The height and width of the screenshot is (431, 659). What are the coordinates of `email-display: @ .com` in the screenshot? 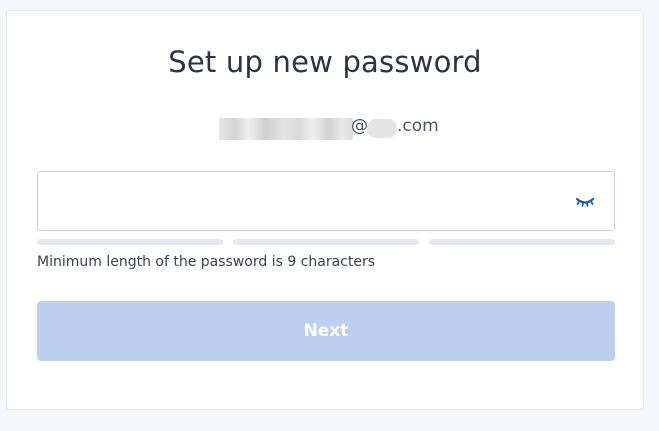 It's located at (325, 128).